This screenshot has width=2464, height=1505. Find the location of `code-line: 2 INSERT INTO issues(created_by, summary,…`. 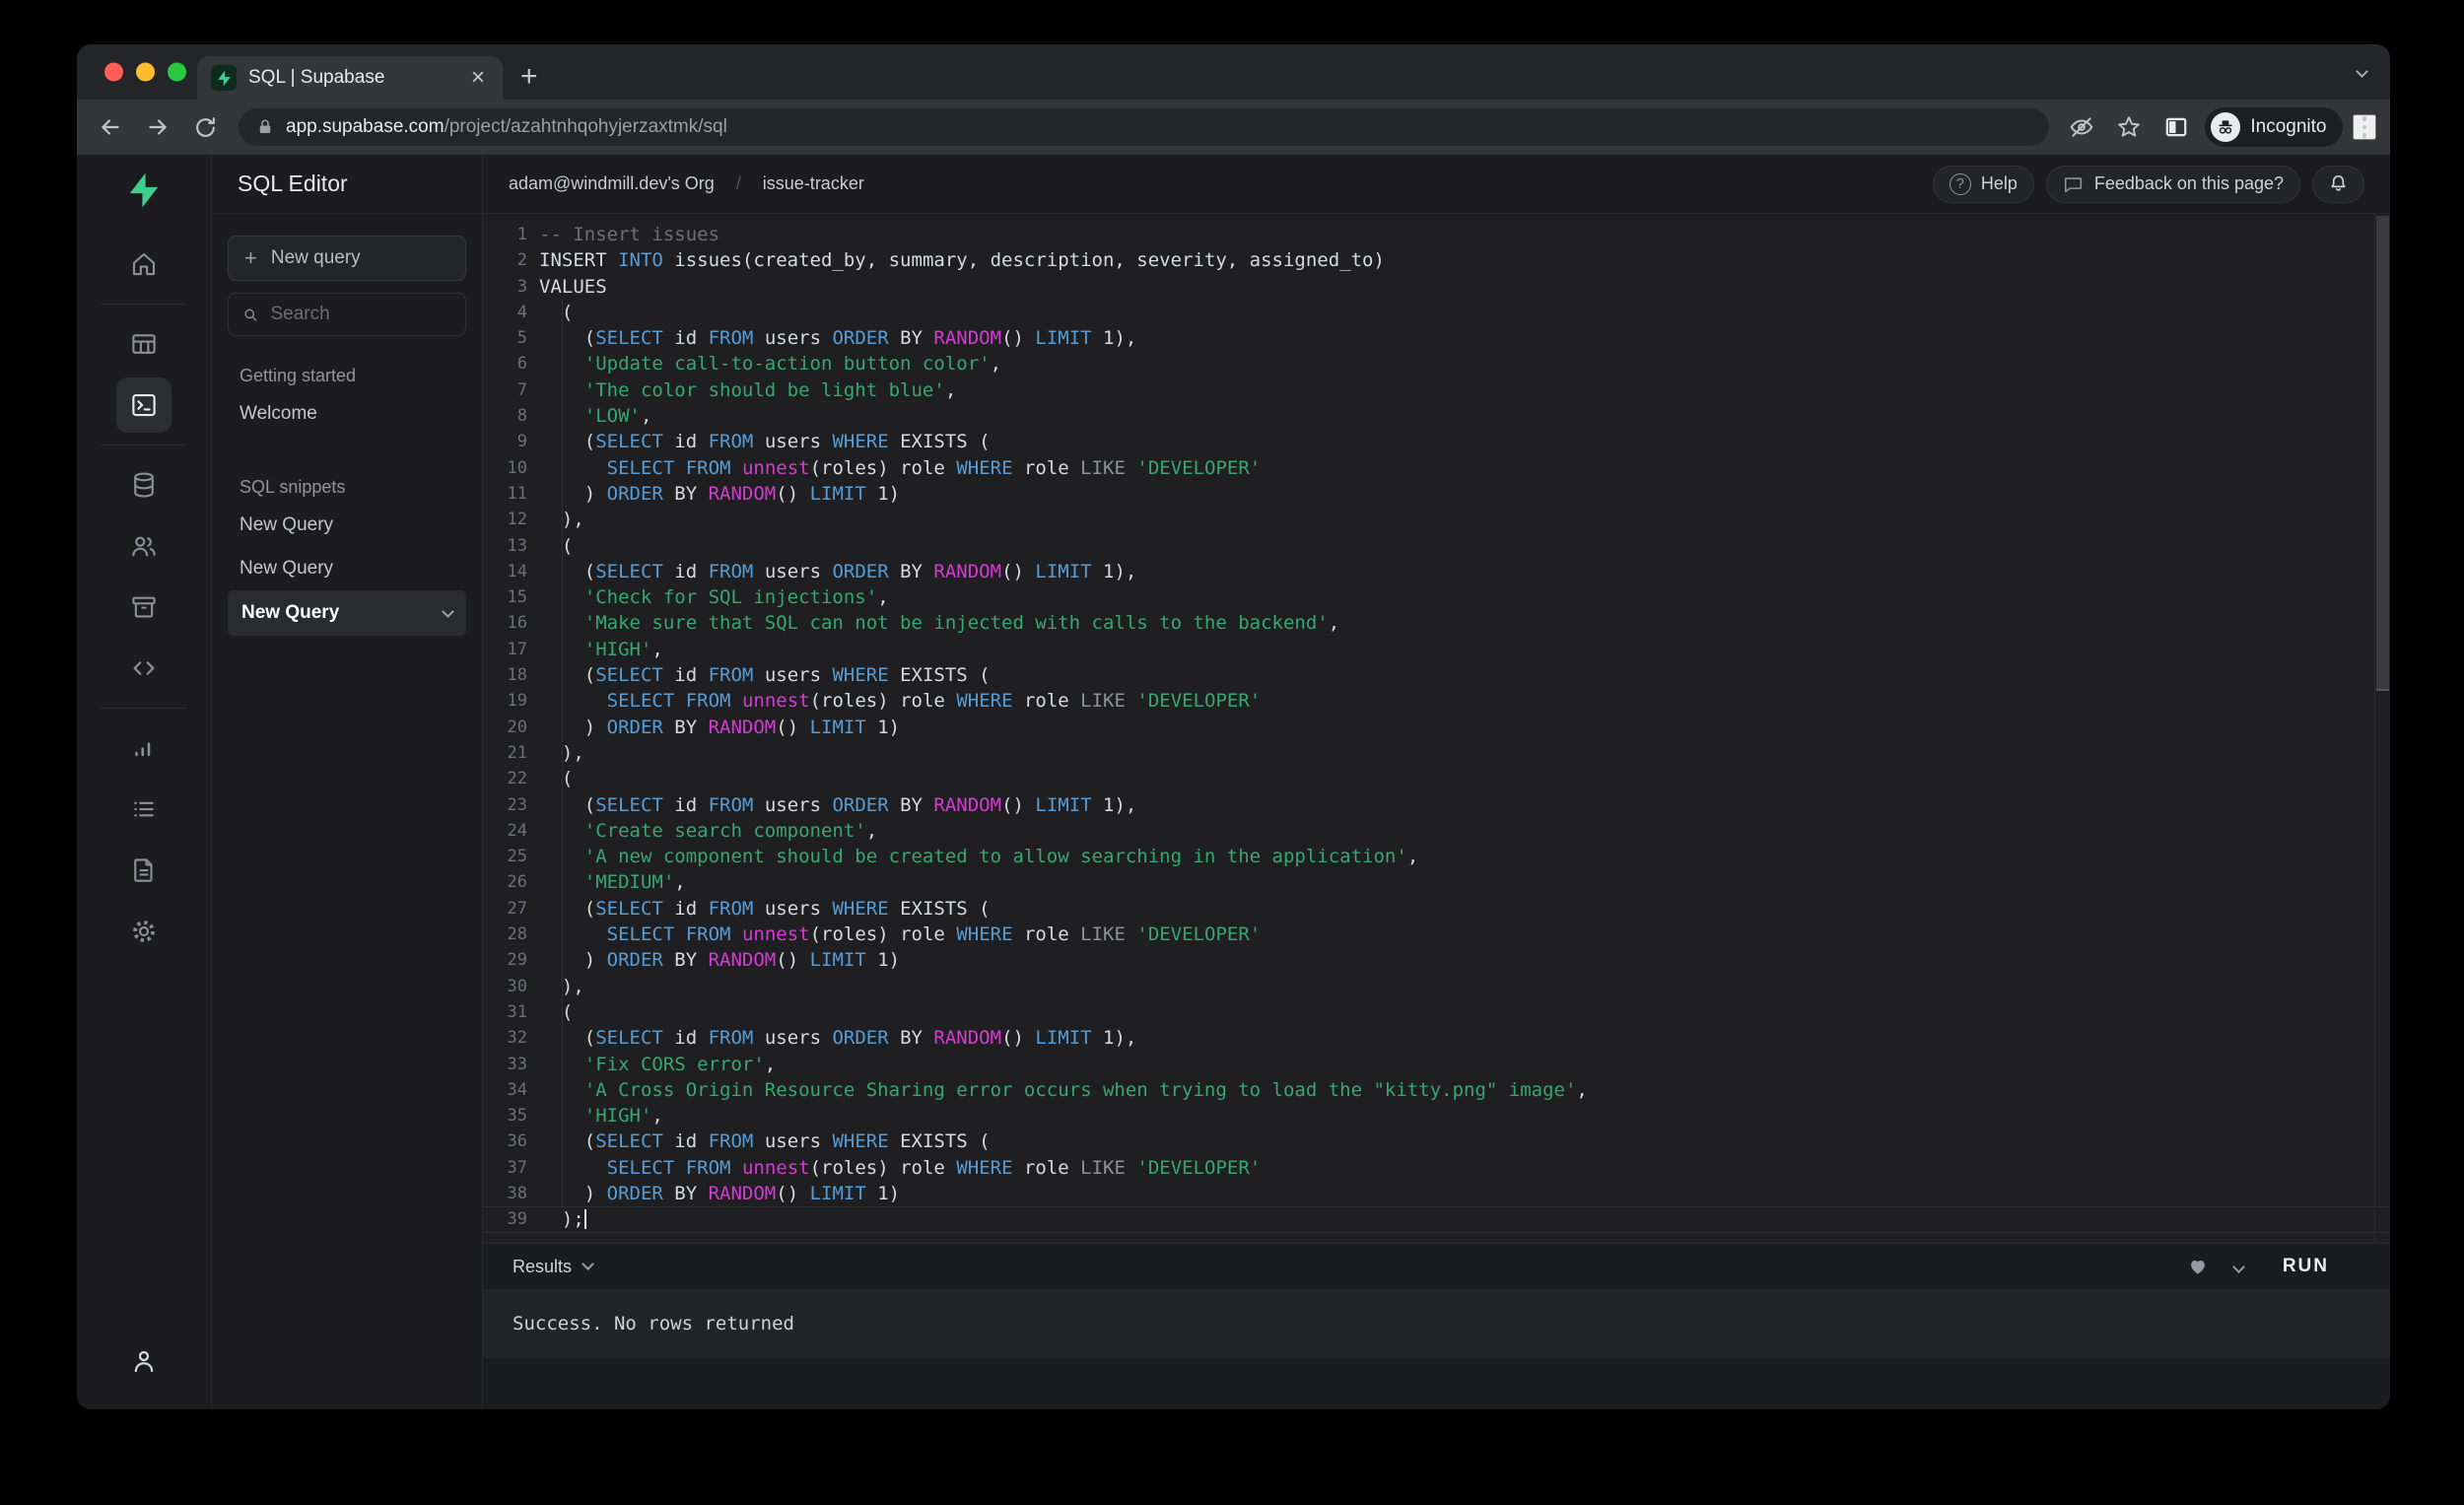

code-line: 2 INSERT INTO issues(created_by, summary,… is located at coordinates (1436, 260).